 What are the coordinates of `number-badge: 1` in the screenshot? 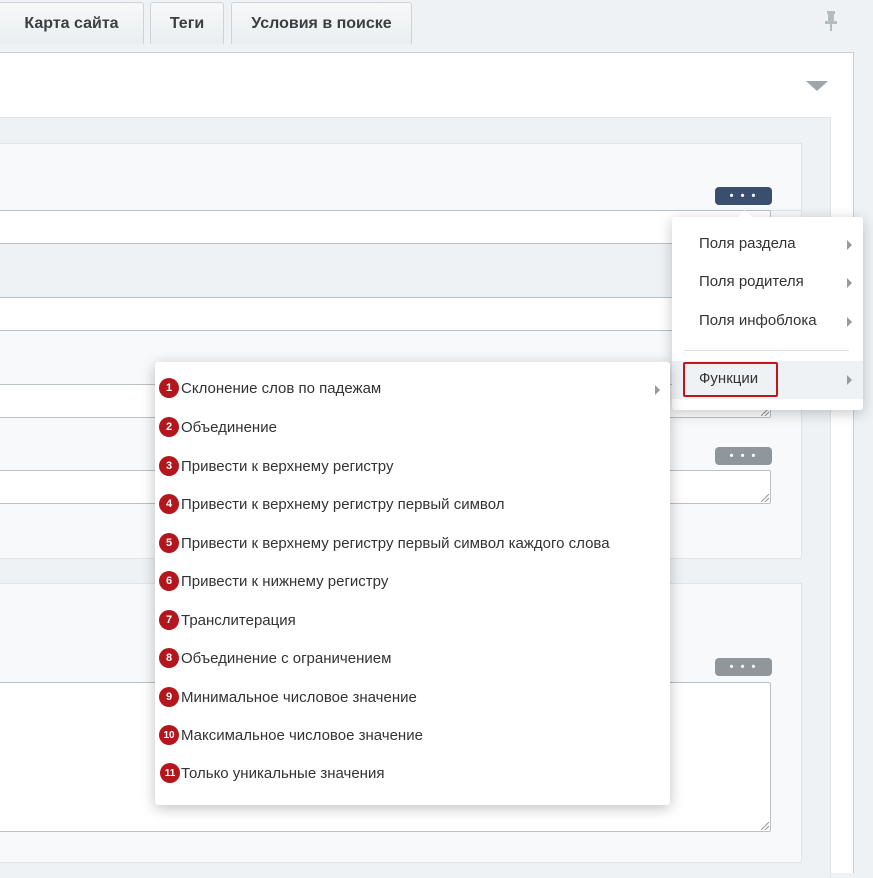 It's located at (169, 388).